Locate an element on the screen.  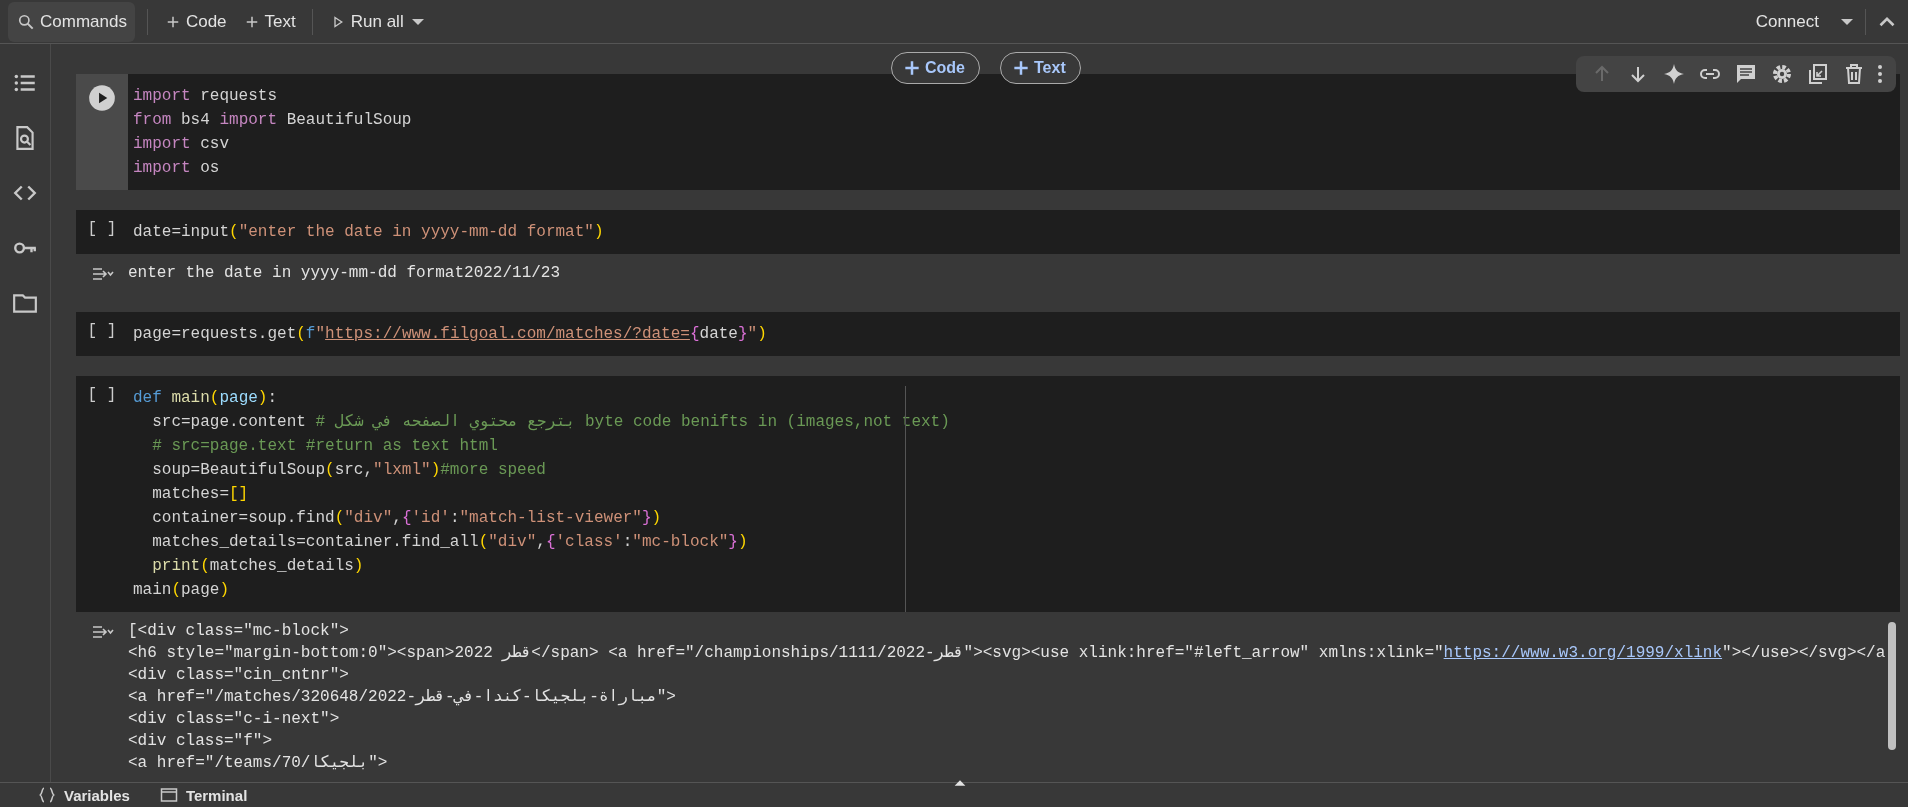
code-cell: import requests from bs4 import BeautifulSoup import csv import os is located at coordinates (988, 132).